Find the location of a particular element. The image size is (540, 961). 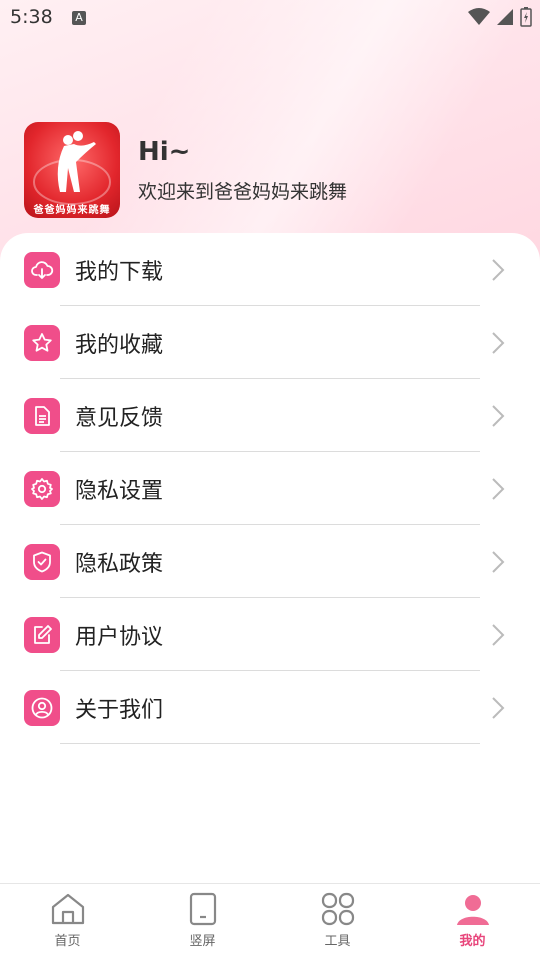

tools-grid-icon is located at coordinates (337, 909).